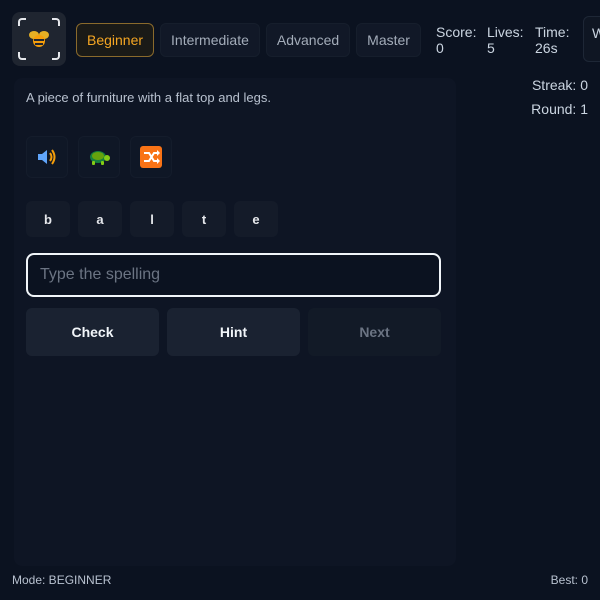 The image size is (600, 600). Describe the element at coordinates (388, 40) in the screenshot. I see `tab-master: Master` at that location.